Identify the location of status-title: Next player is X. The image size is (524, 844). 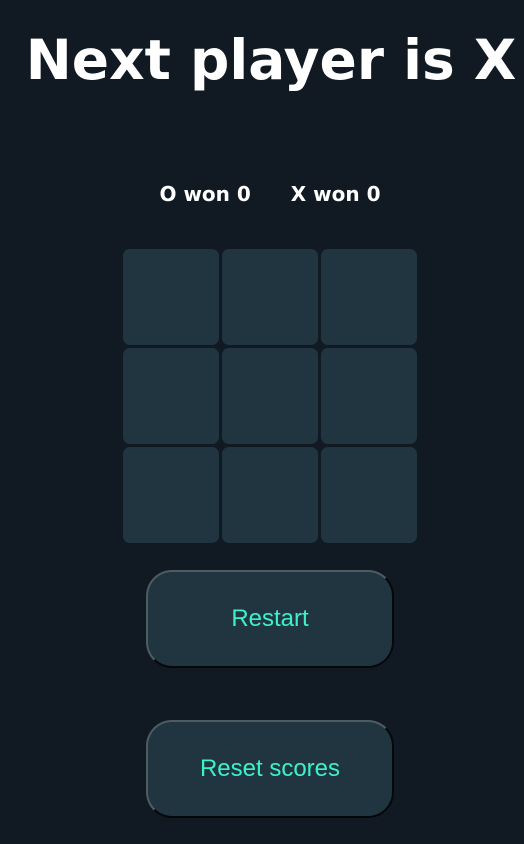
(271, 60).